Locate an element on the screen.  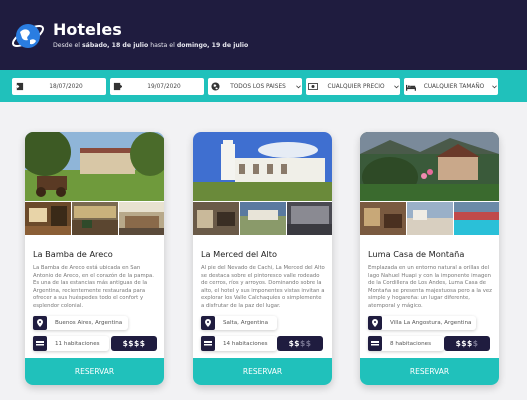
calendar-out-icon is located at coordinates (117, 86).